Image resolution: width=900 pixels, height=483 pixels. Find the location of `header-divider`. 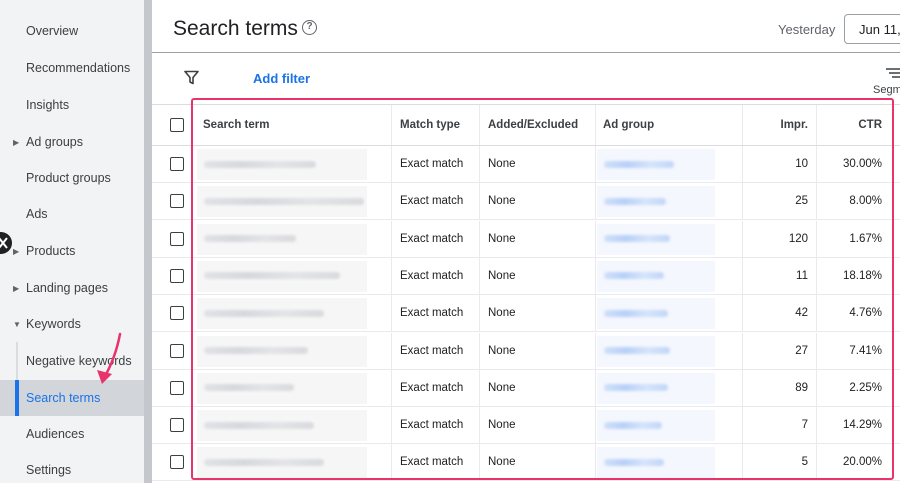

header-divider is located at coordinates (526, 52).